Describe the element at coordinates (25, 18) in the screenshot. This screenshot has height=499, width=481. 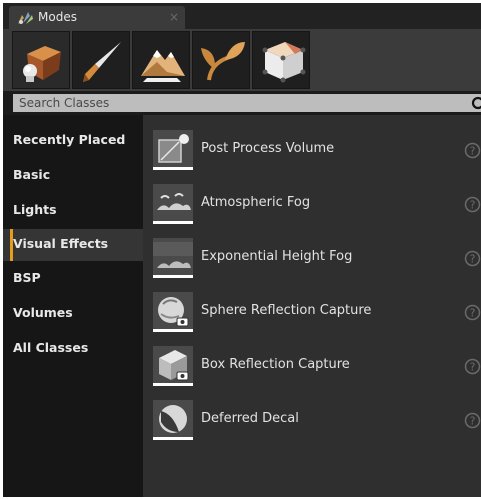
I see `modes-icon` at that location.